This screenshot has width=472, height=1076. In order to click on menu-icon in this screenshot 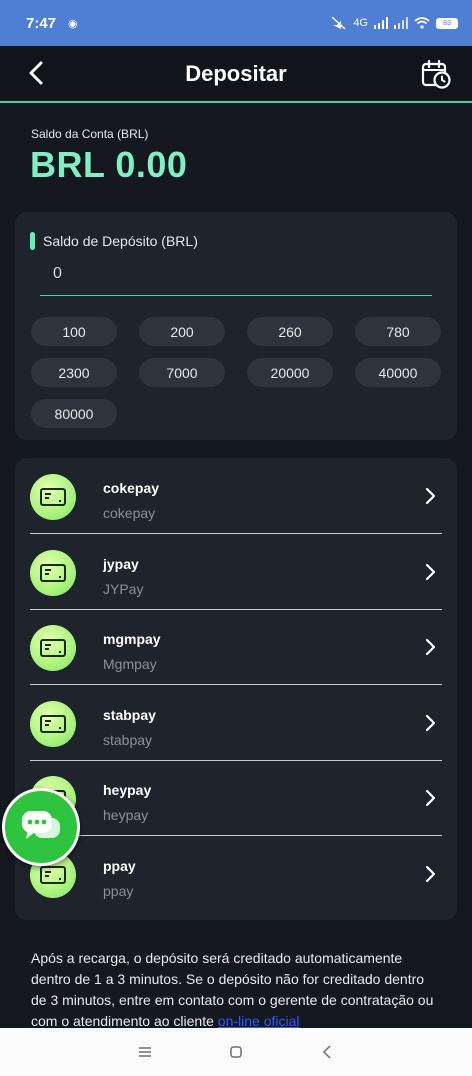, I will do `click(145, 1052)`.